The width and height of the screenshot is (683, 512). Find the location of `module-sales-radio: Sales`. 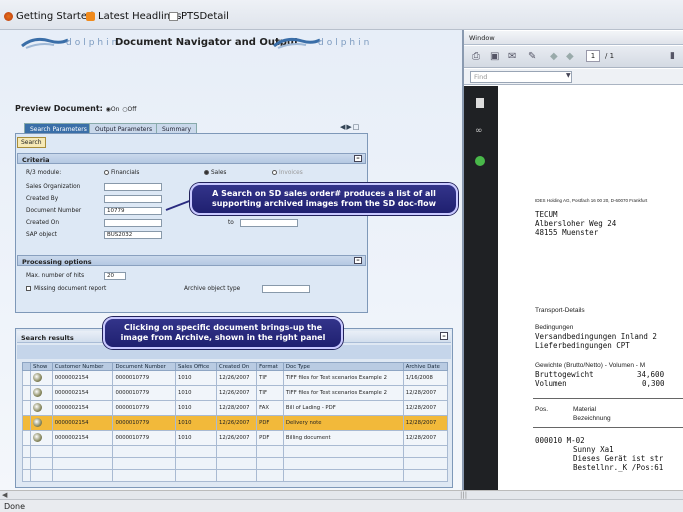

module-sales-radio: Sales is located at coordinates (215, 173).